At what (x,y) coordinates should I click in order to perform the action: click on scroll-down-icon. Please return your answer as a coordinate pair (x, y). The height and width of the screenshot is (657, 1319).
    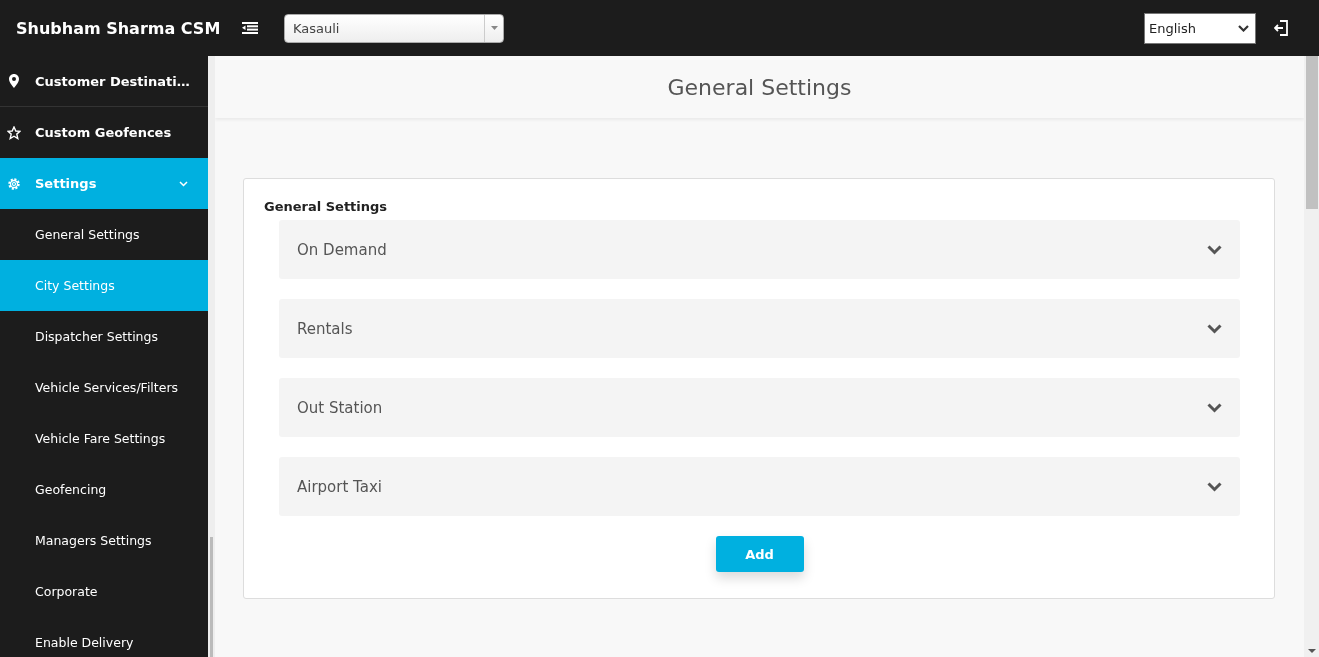
    Looking at the image, I should click on (1312, 651).